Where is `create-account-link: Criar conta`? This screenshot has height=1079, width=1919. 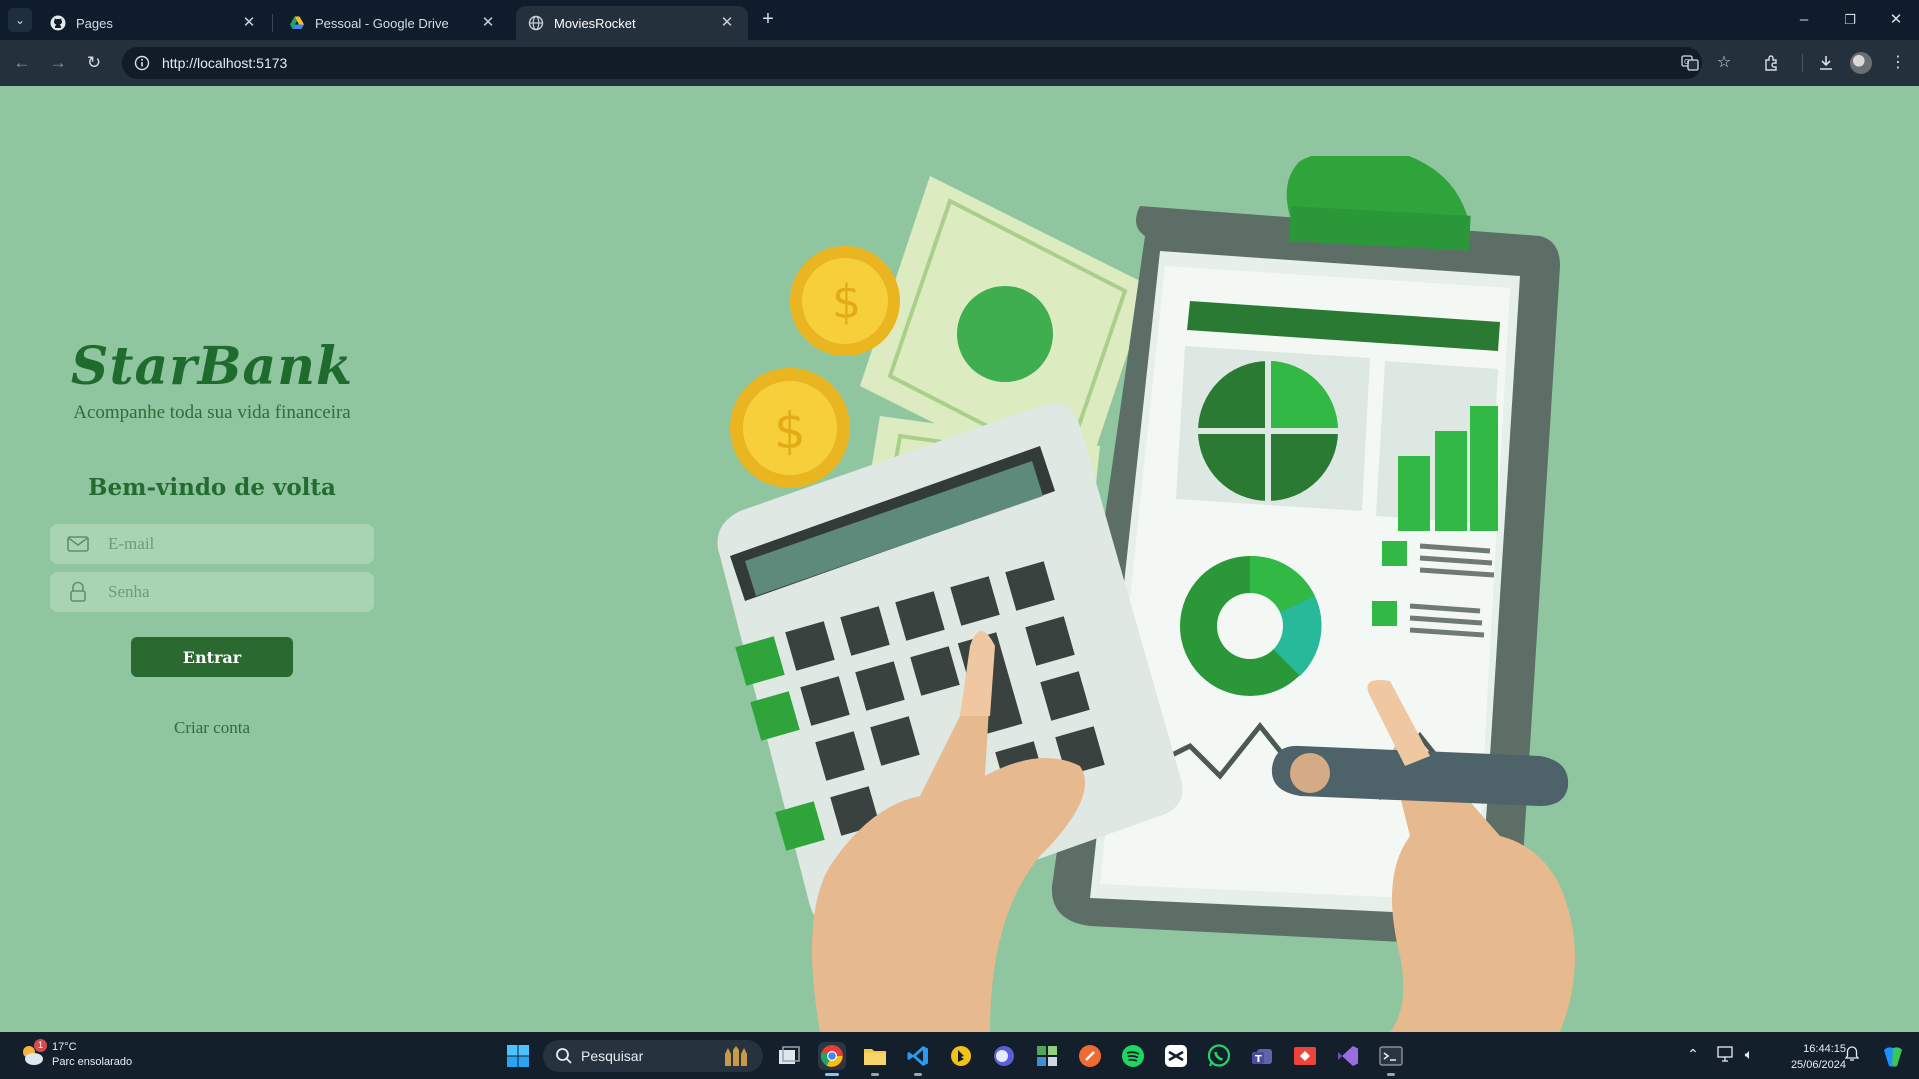
create-account-link: Criar conta is located at coordinates (212, 728).